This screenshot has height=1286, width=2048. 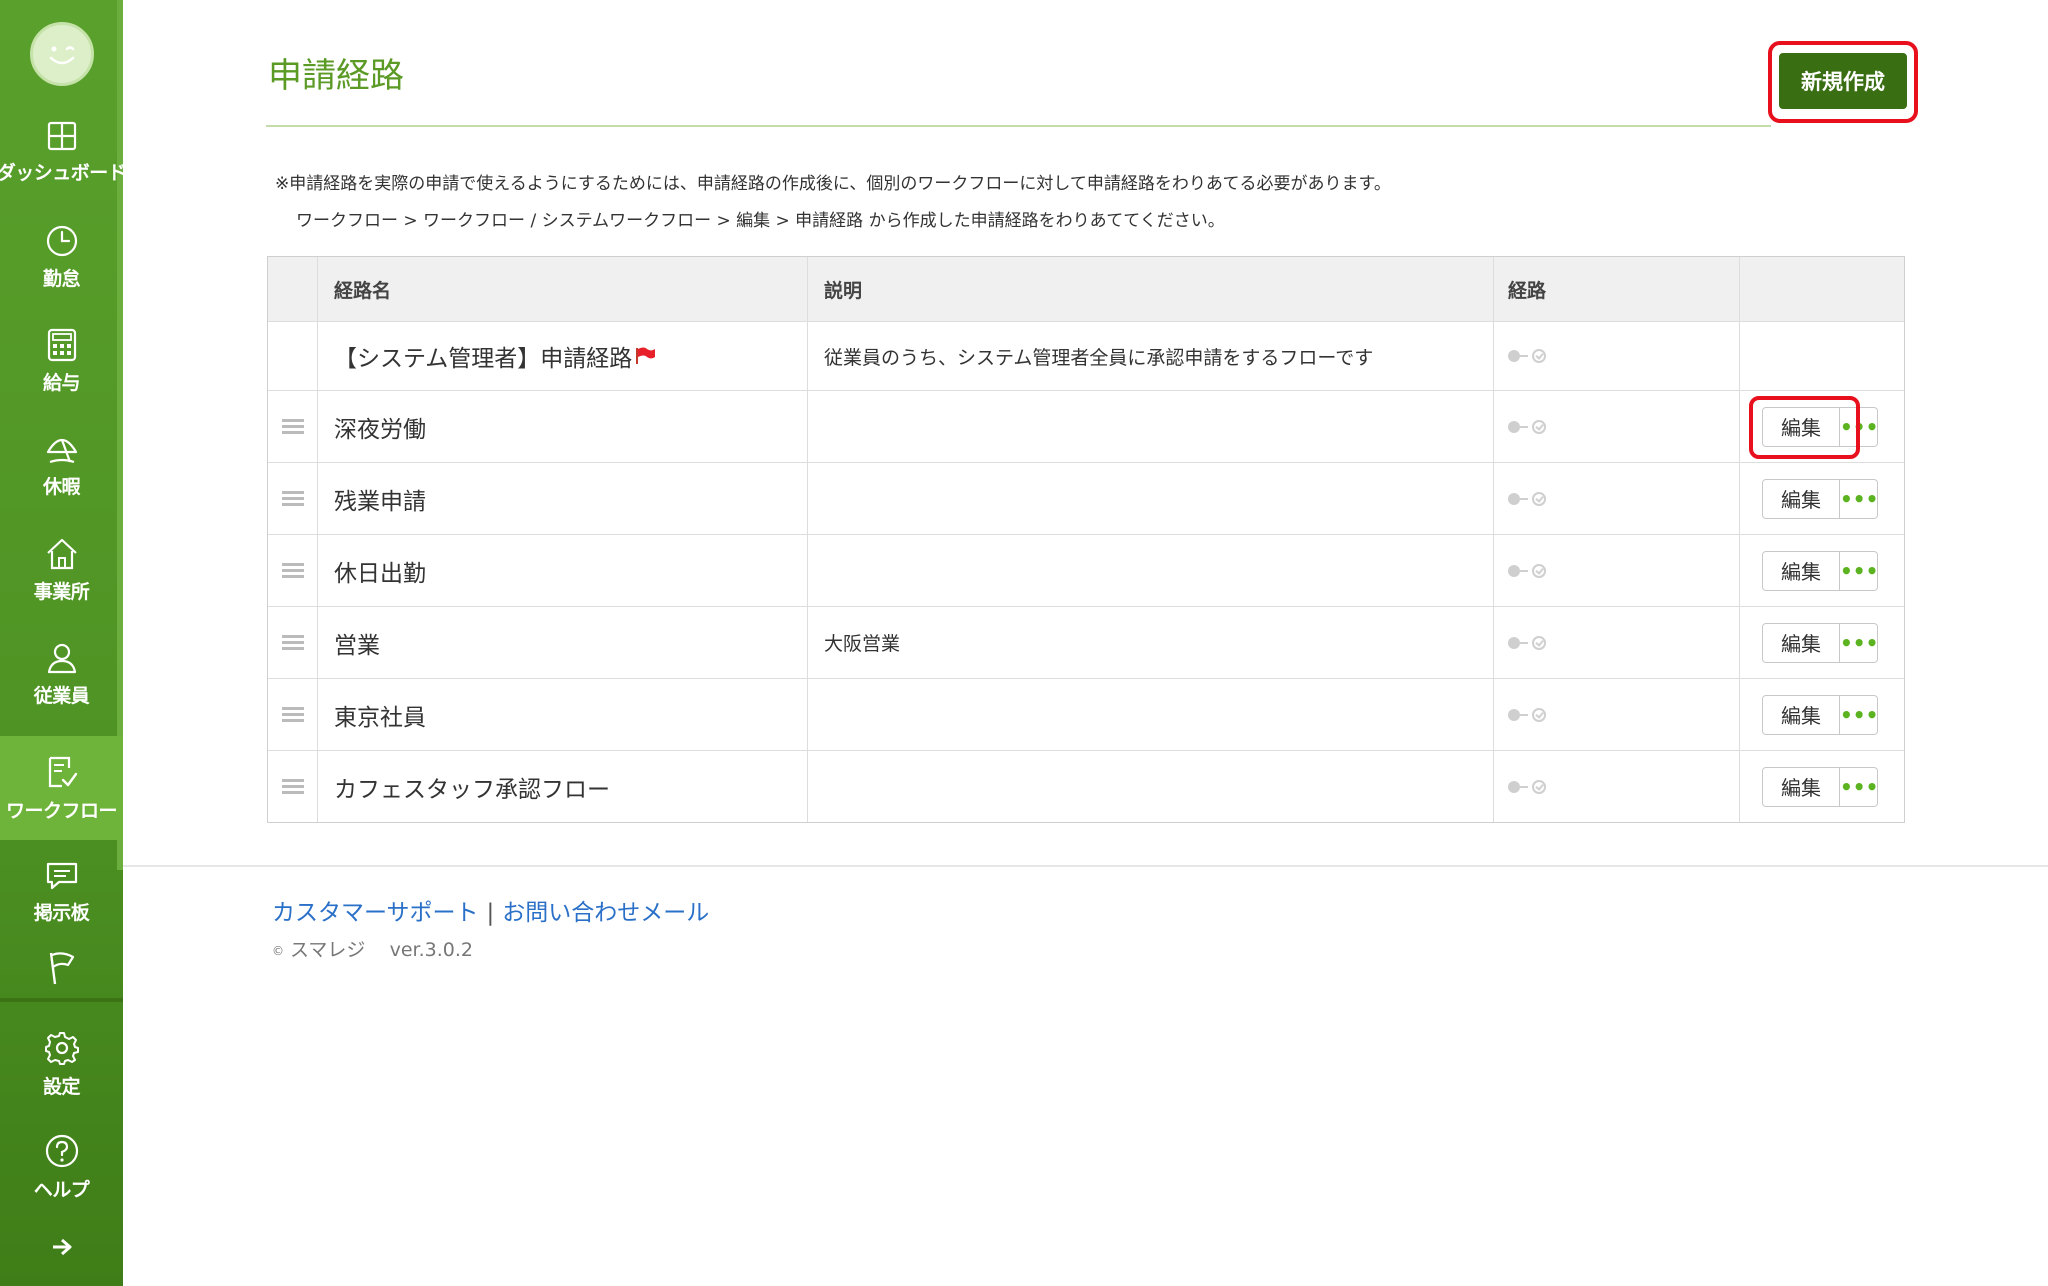 What do you see at coordinates (1617, 289) in the screenshot?
I see `column-header-route: 経路` at bounding box center [1617, 289].